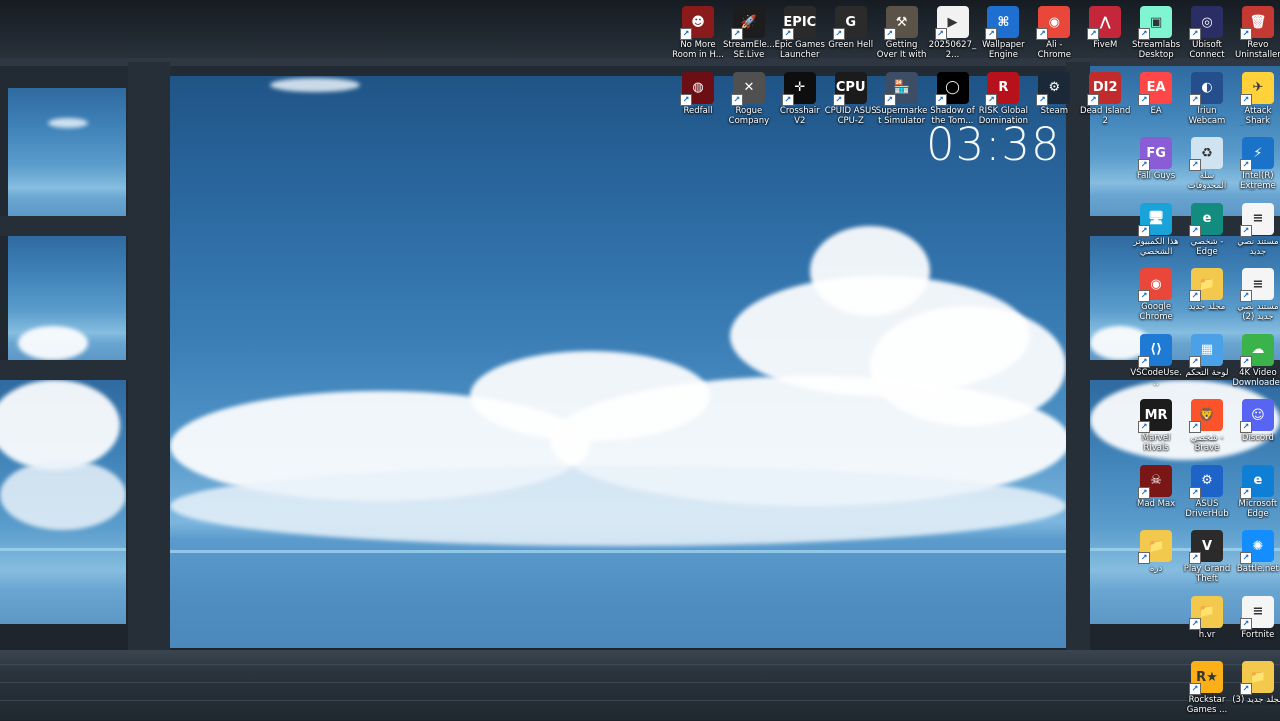 Image resolution: width=1280 pixels, height=721 pixels. I want to click on icon-new-folder-3: 📁 ↗ مجلد جديد (3), so click(1256, 689).